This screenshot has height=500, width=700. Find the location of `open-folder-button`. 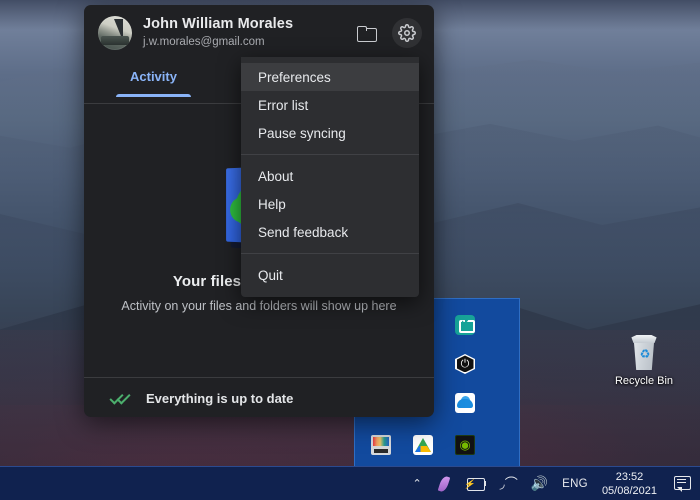

open-folder-button is located at coordinates (366, 33).